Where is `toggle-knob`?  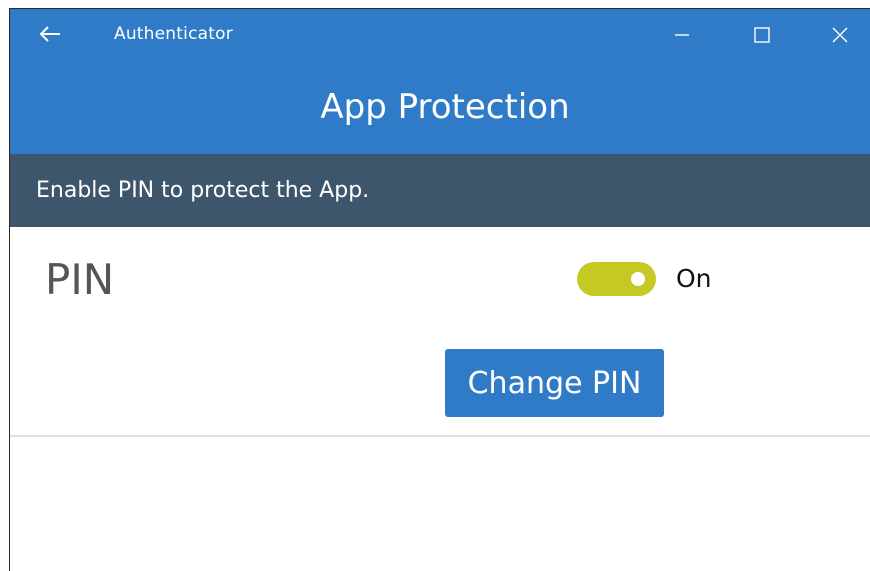
toggle-knob is located at coordinates (638, 279).